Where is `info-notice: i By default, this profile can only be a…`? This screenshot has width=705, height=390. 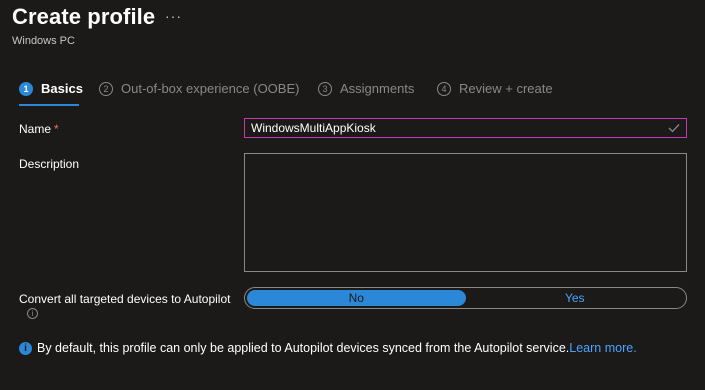 info-notice: i By default, this profile can only be a… is located at coordinates (328, 348).